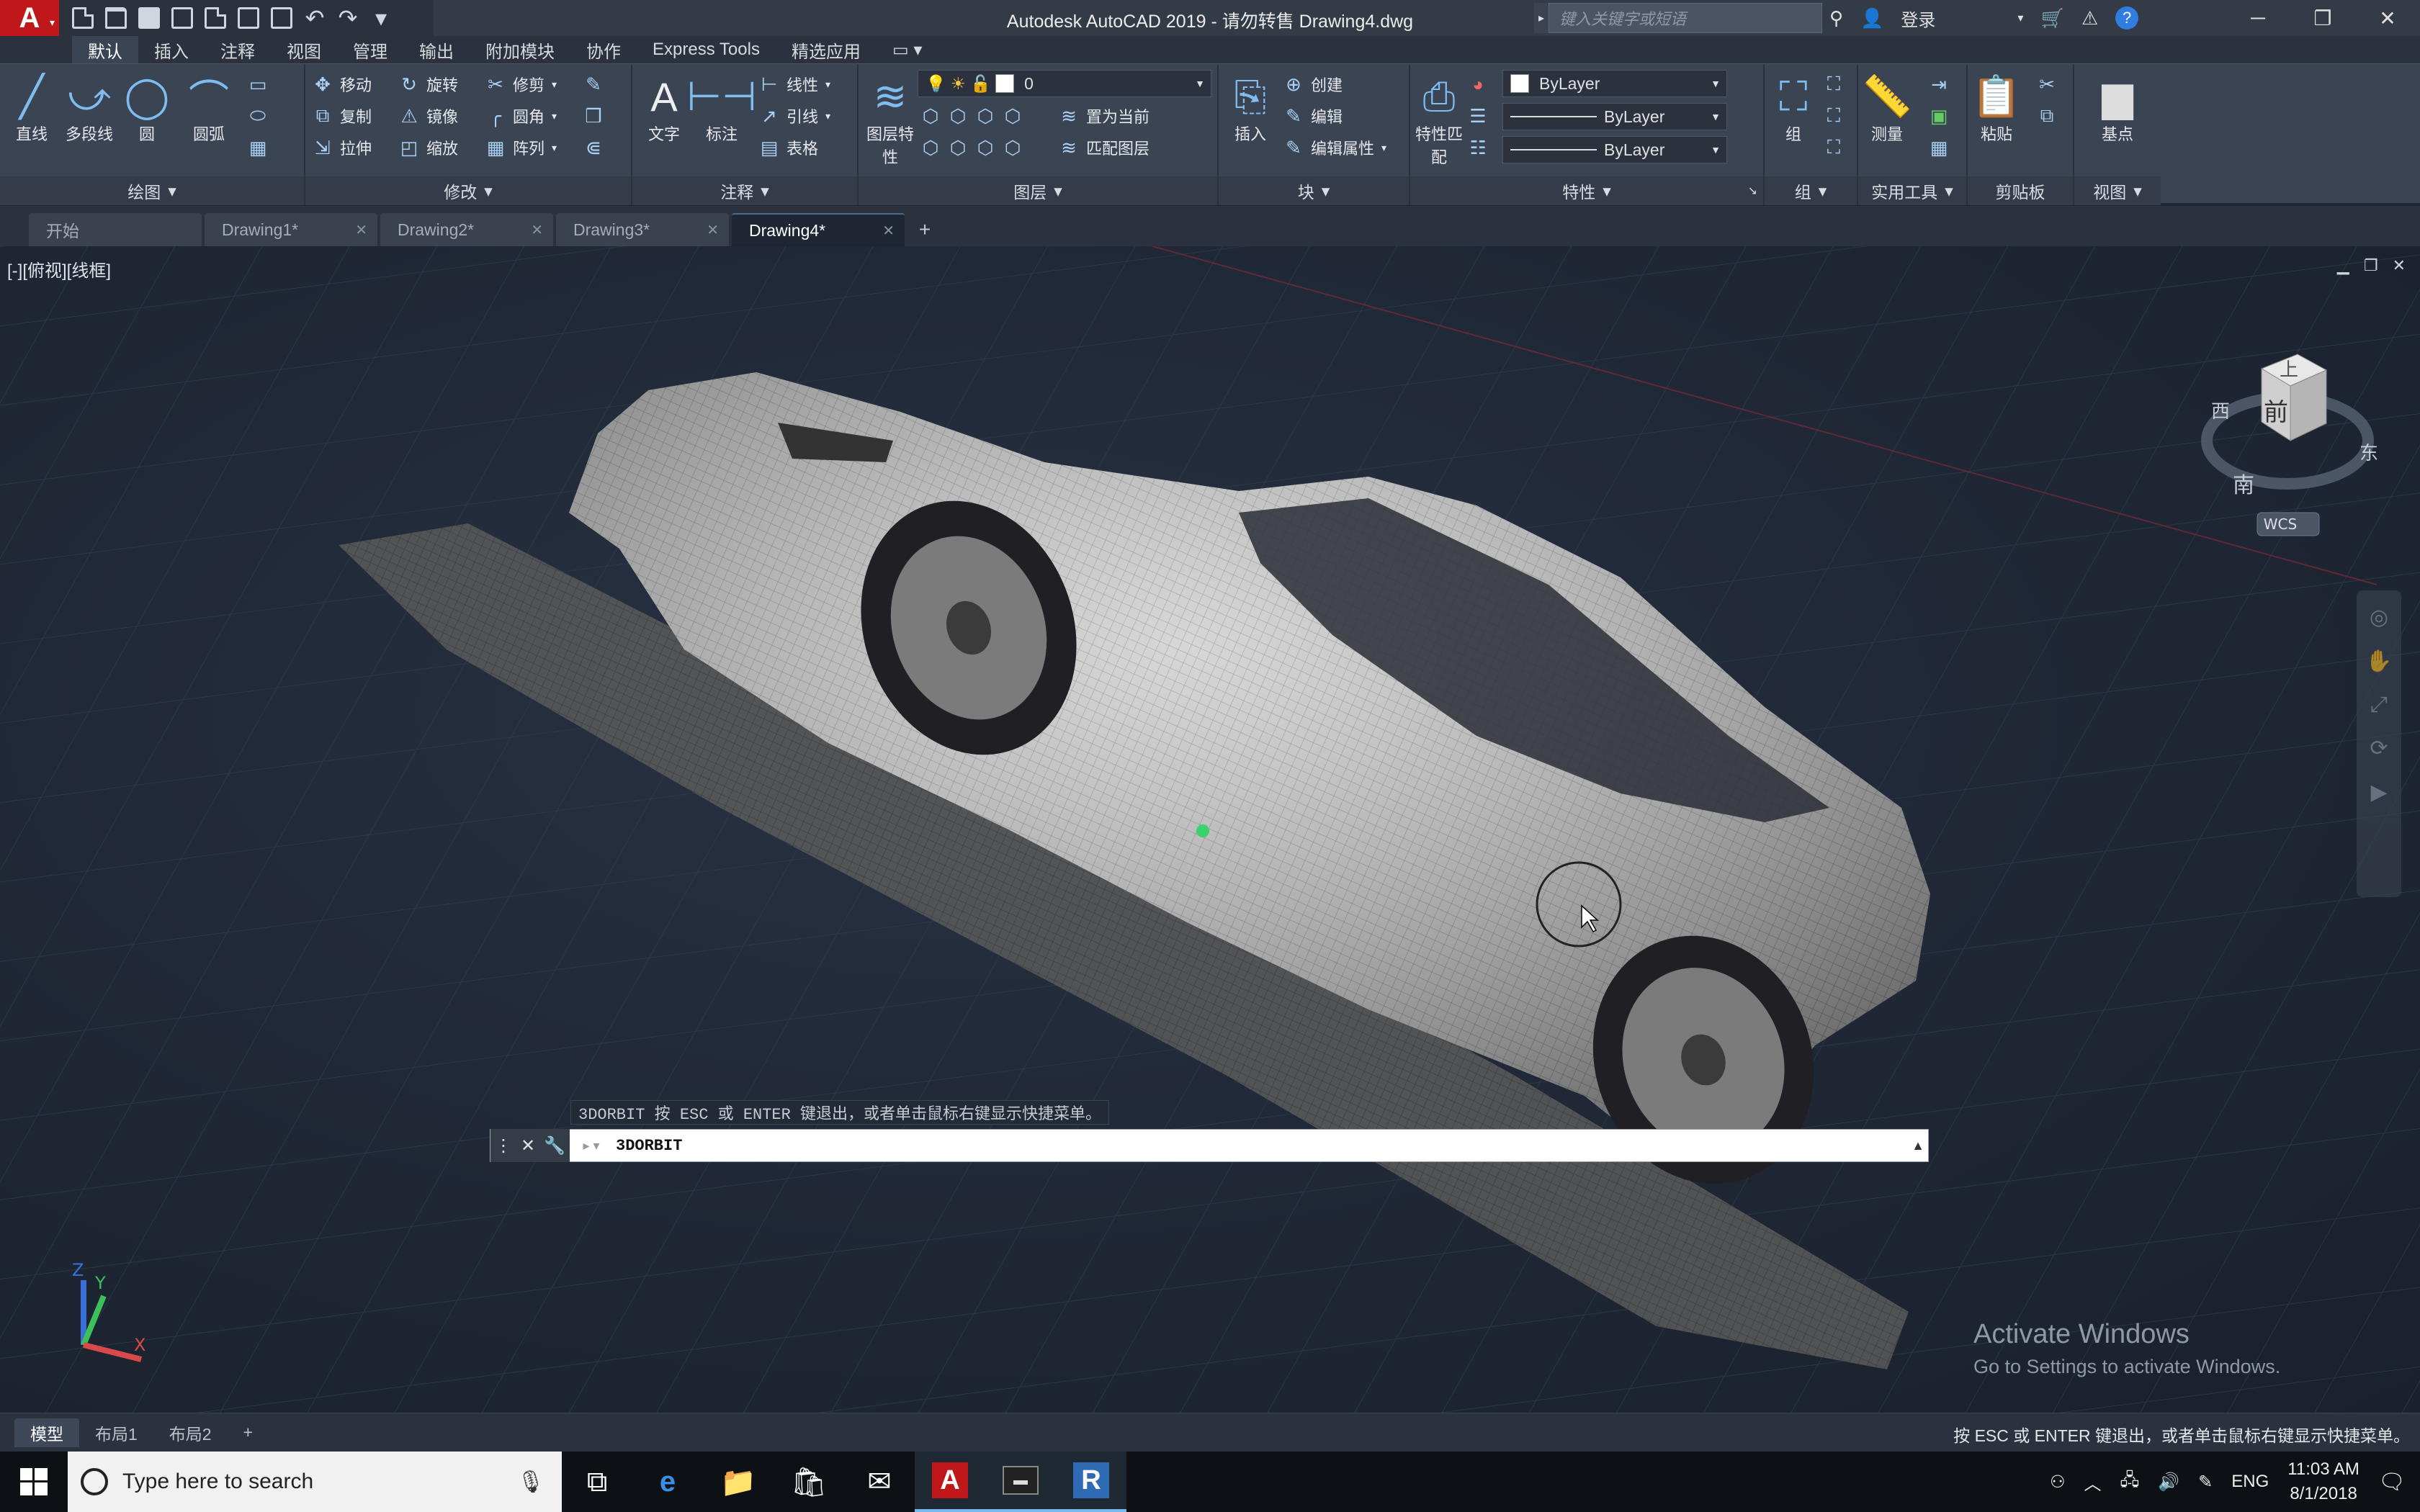 The height and width of the screenshot is (1512, 2420). What do you see at coordinates (603, 49) in the screenshot?
I see `ribbon-tab-collaborate: 协作` at bounding box center [603, 49].